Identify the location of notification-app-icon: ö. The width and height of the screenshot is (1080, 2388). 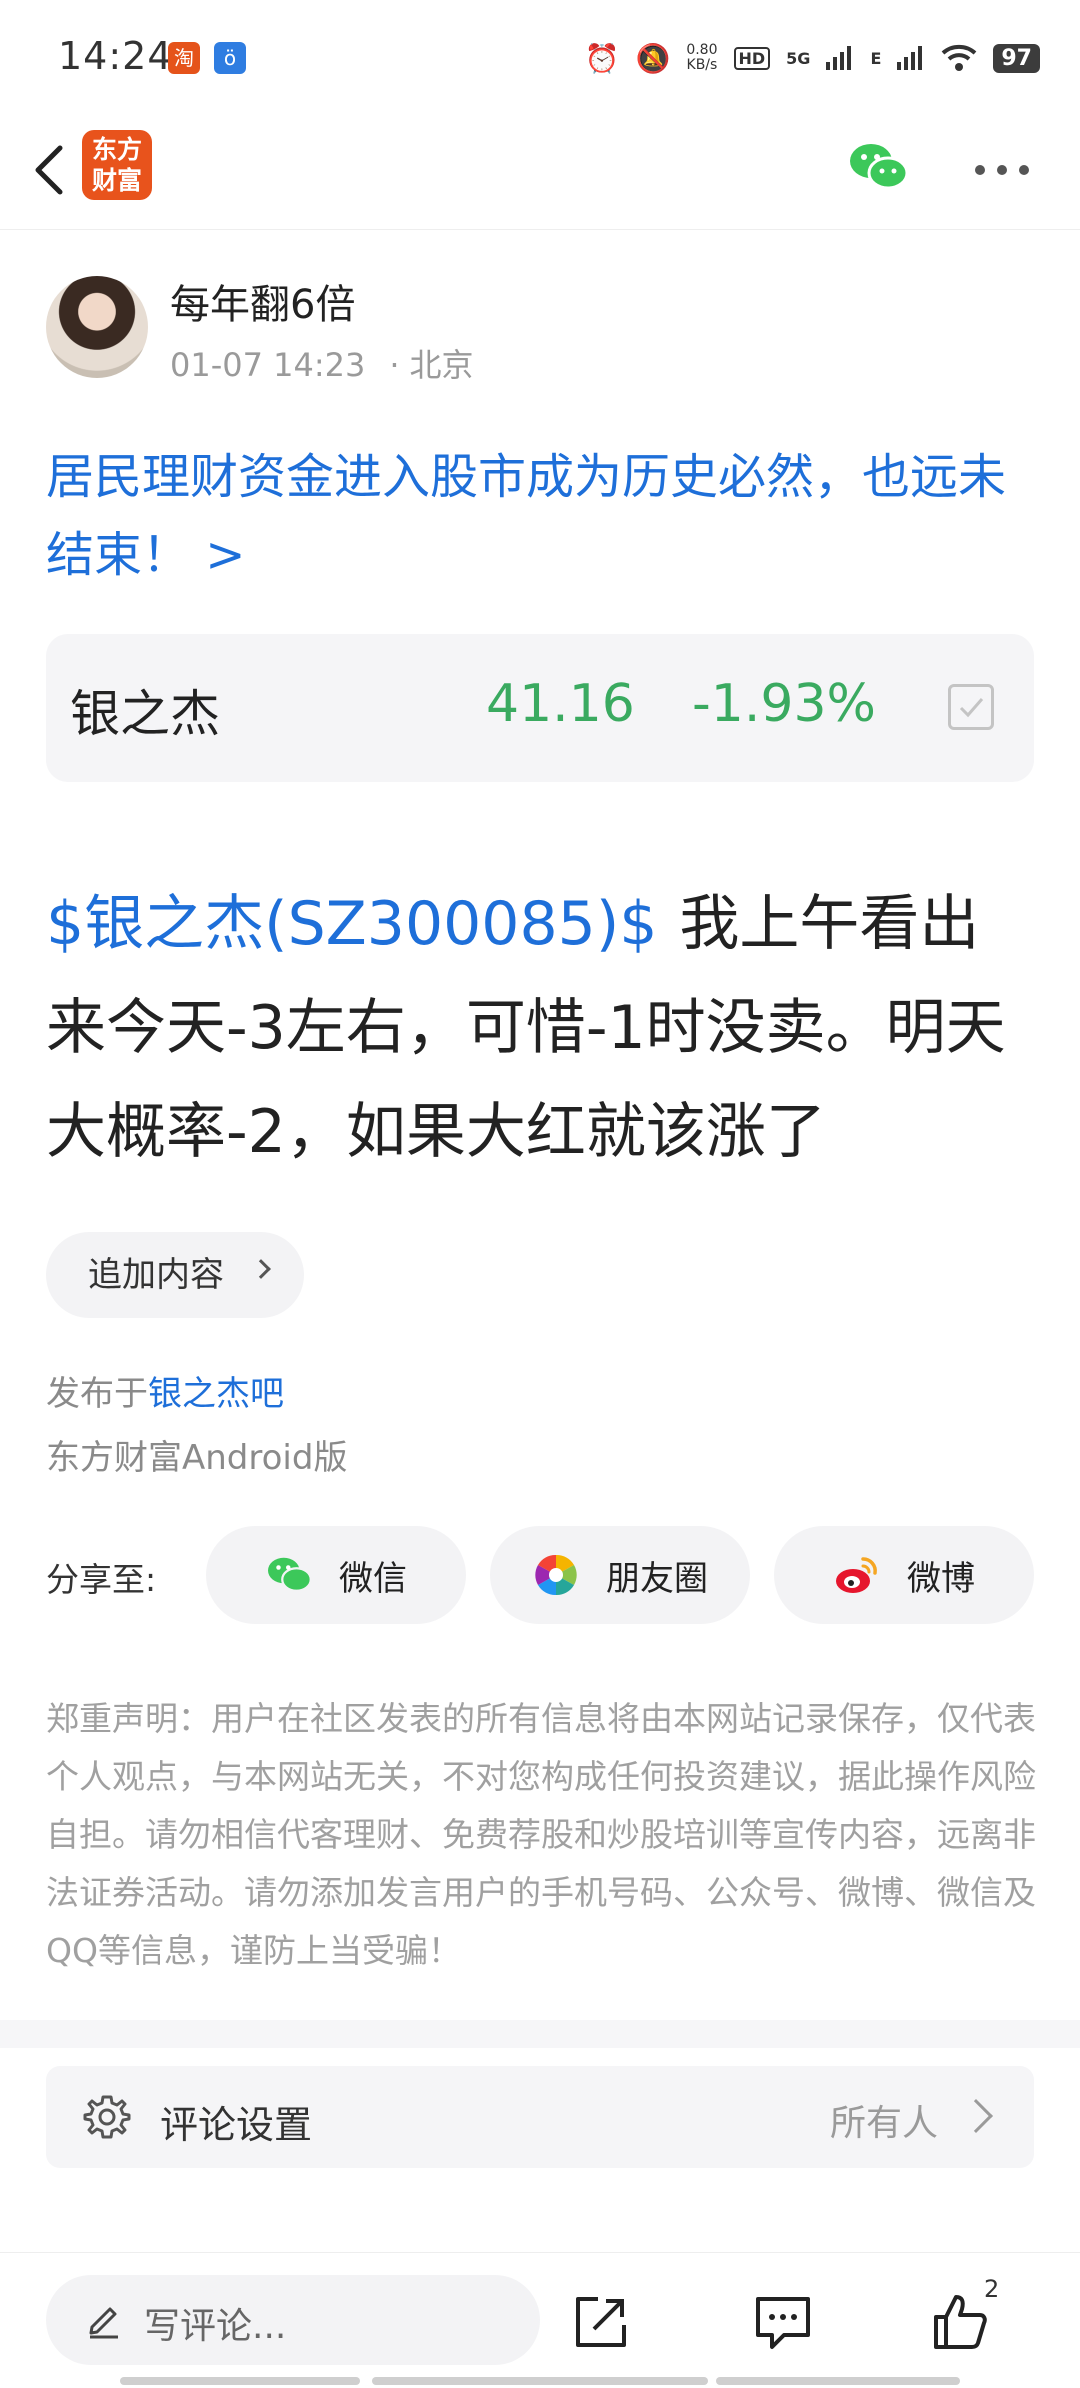
(230, 58).